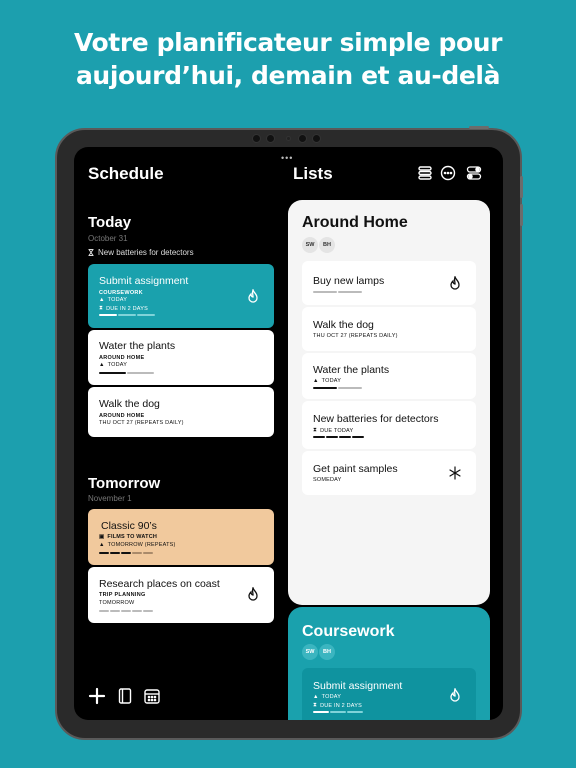 This screenshot has height=768, width=576. Describe the element at coordinates (121, 293) in the screenshot. I see `card-category: COURSEWORK` at that location.